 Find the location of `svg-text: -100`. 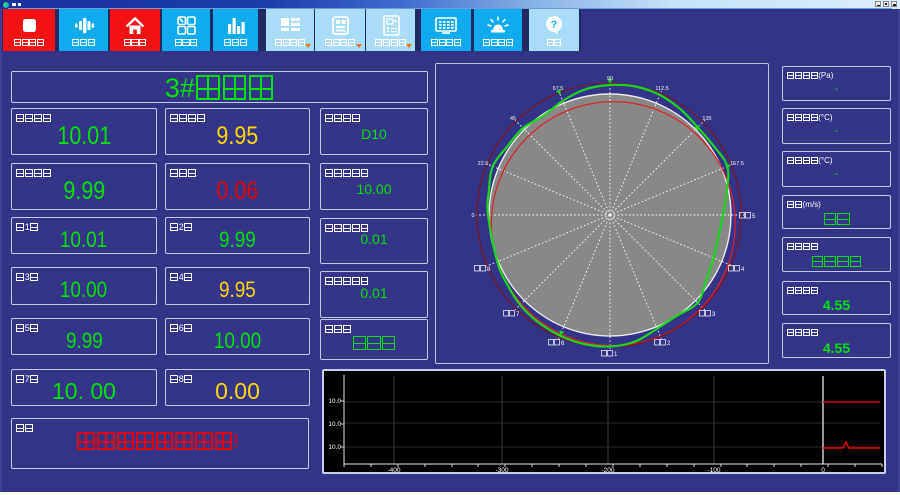

svg-text: -100 is located at coordinates (713, 469).